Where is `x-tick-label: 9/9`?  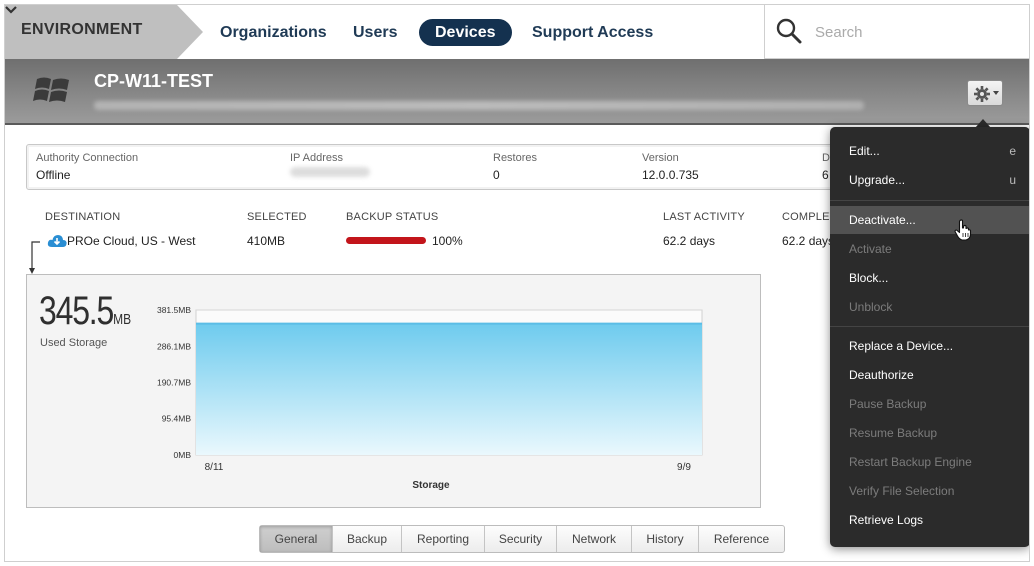
x-tick-label: 9/9 is located at coordinates (684, 467).